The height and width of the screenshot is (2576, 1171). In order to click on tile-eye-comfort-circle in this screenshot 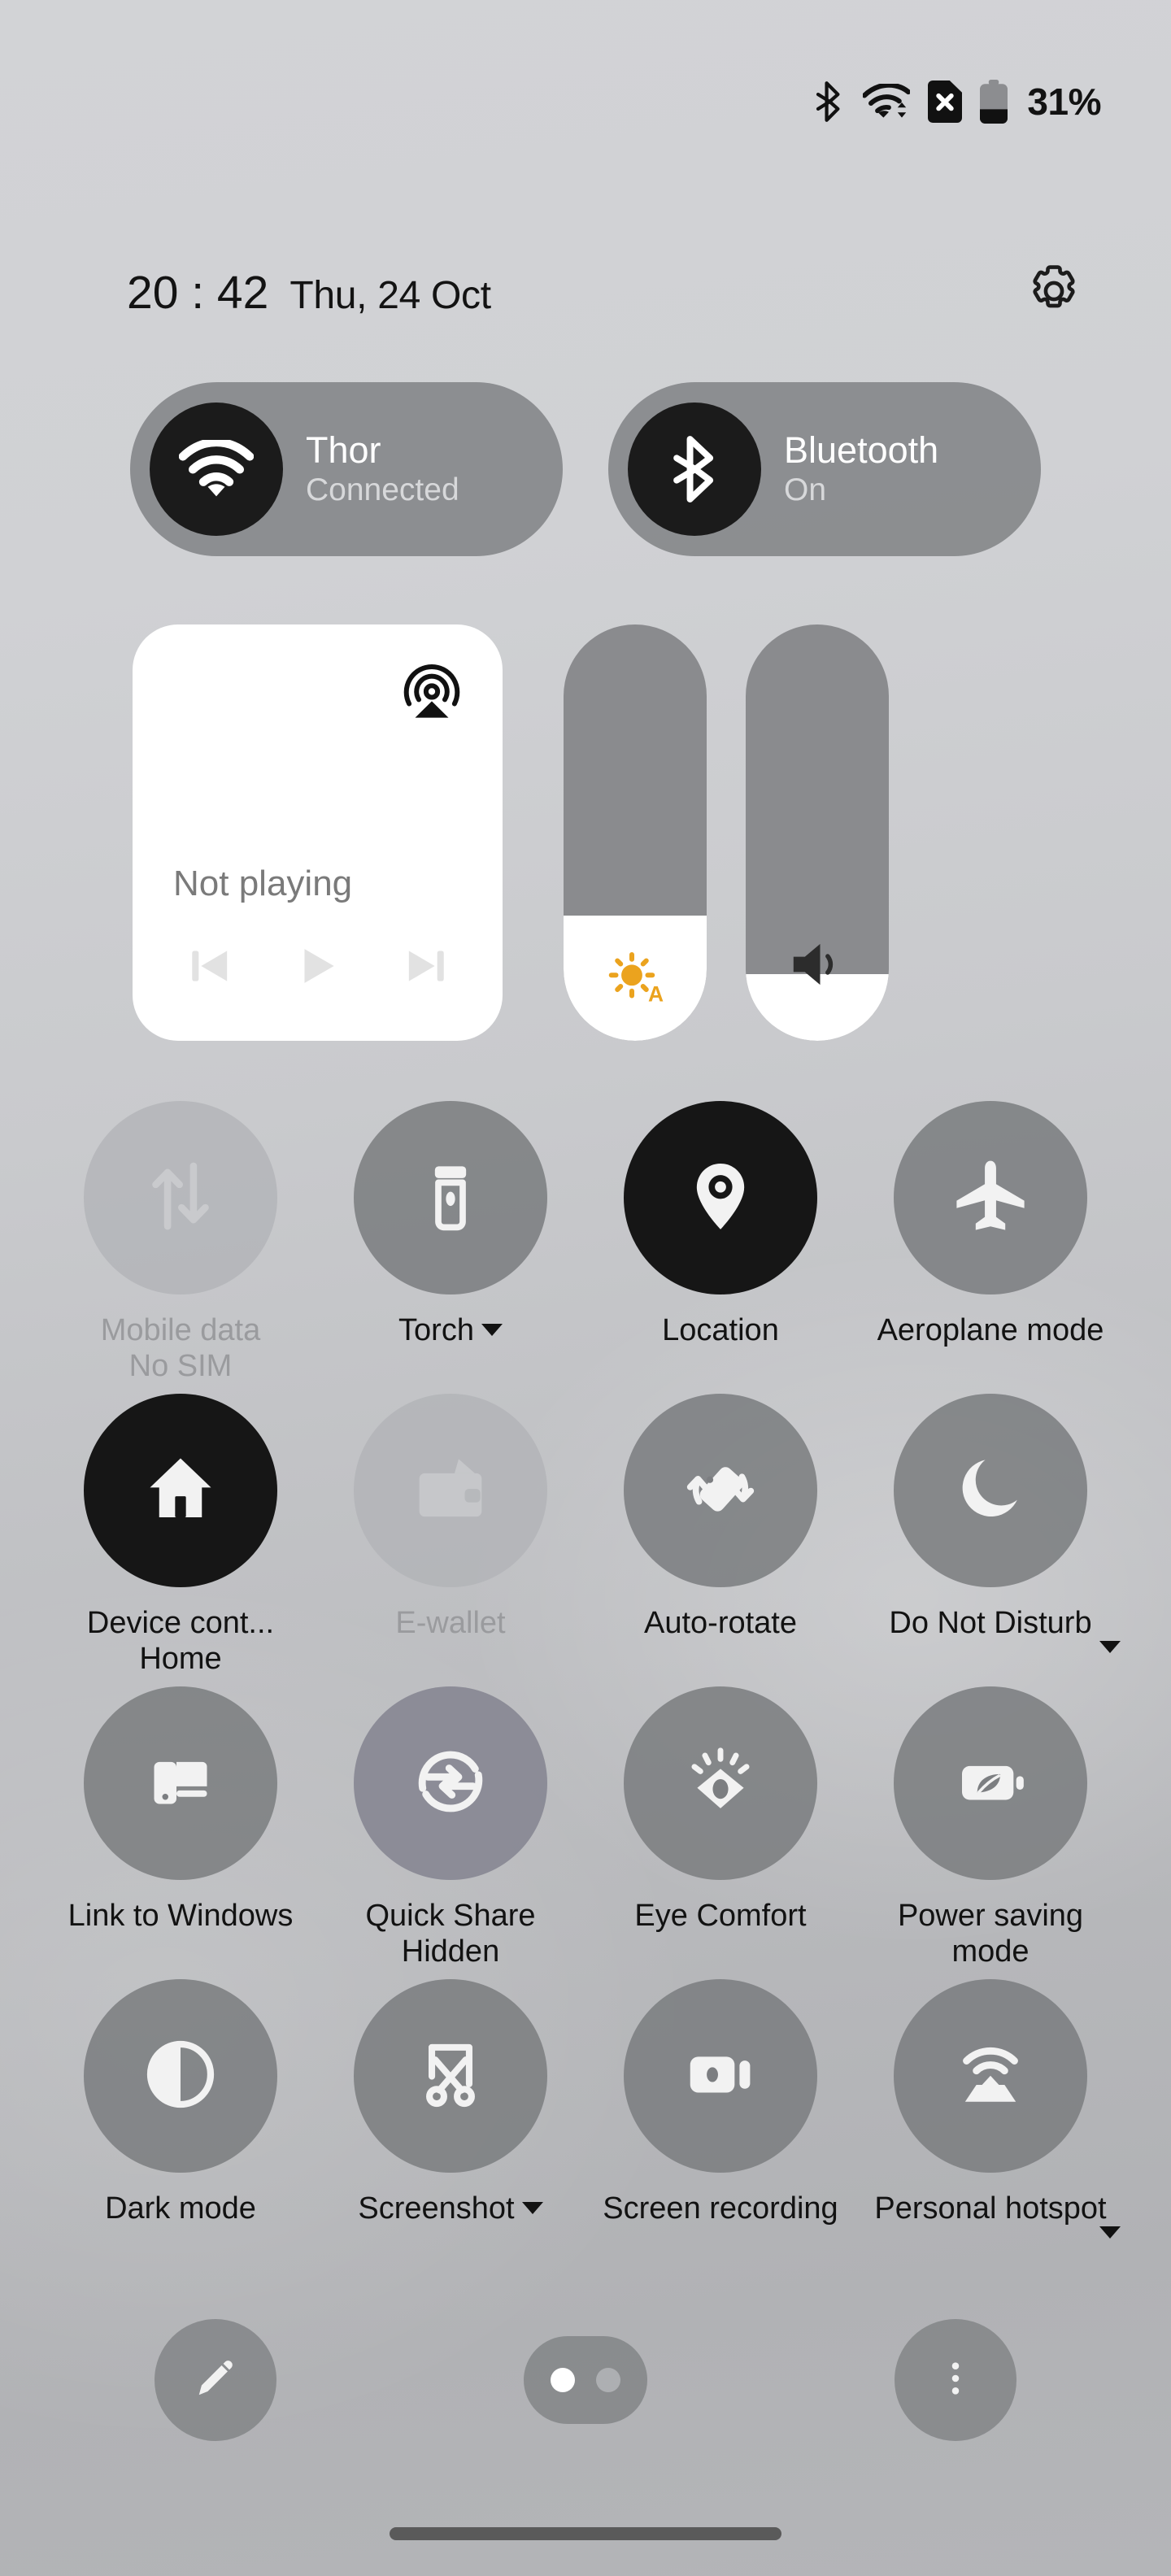, I will do `click(721, 1783)`.